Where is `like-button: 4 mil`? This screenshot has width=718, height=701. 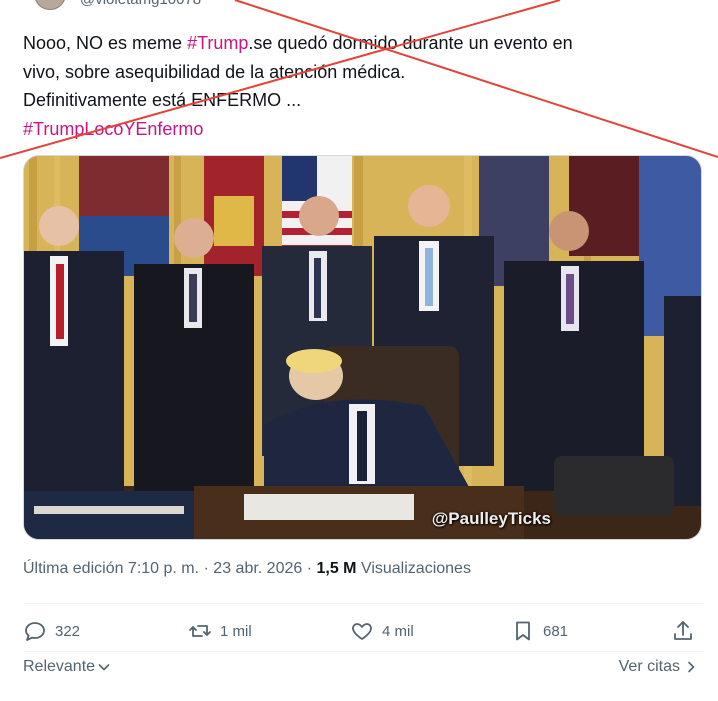
like-button: 4 mil is located at coordinates (382, 631).